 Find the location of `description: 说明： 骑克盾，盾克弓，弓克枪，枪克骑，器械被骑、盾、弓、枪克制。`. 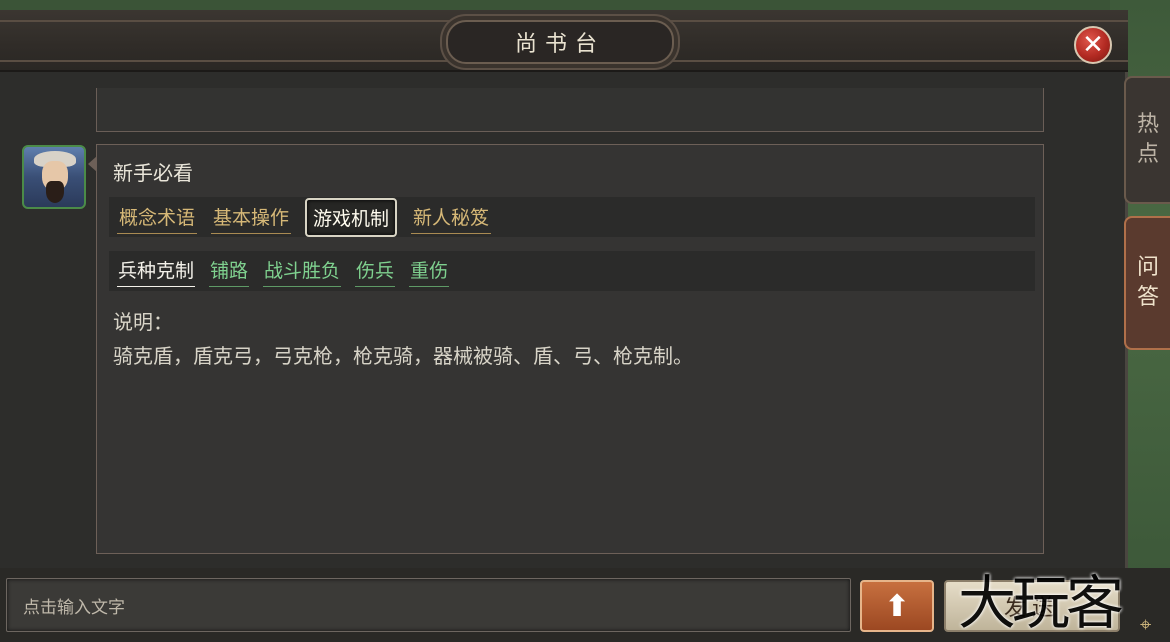

description: 说明： 骑克盾，盾克弓，弓克枪，枪克骑，器械被骑、盾、弓、枪克制。 is located at coordinates (403, 339).